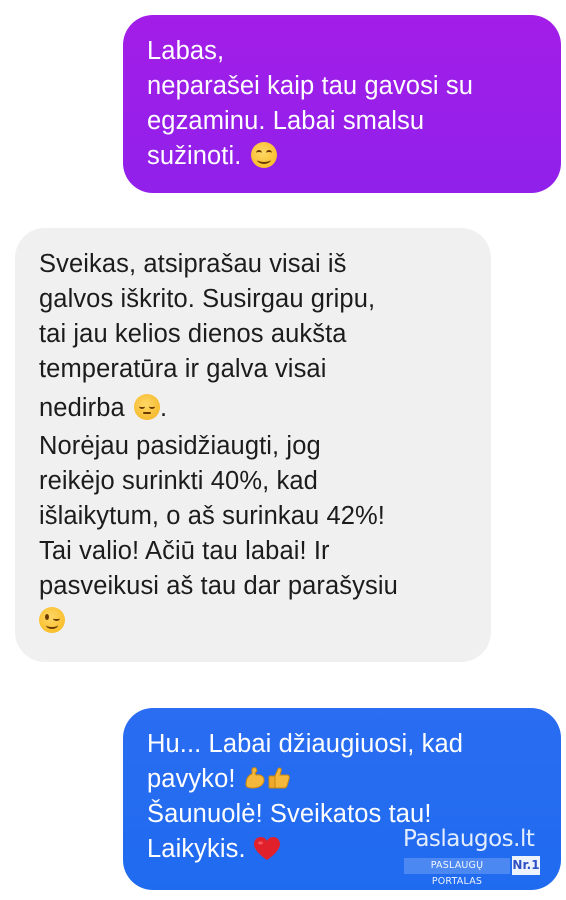 This screenshot has width=566, height=900. What do you see at coordinates (52, 620) in the screenshot?
I see `winking-face-icon` at bounding box center [52, 620].